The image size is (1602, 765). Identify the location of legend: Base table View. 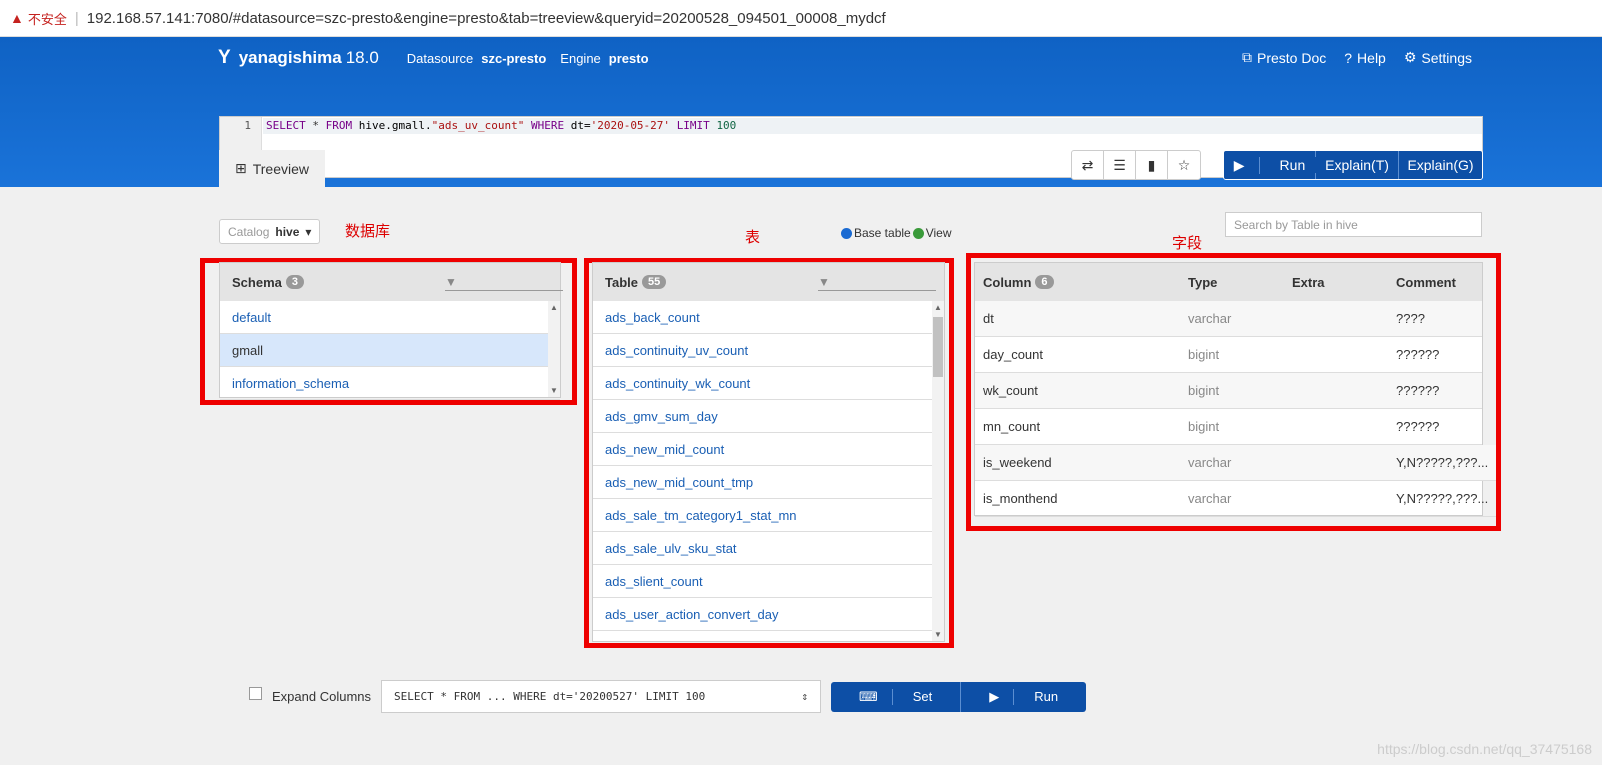
(896, 233).